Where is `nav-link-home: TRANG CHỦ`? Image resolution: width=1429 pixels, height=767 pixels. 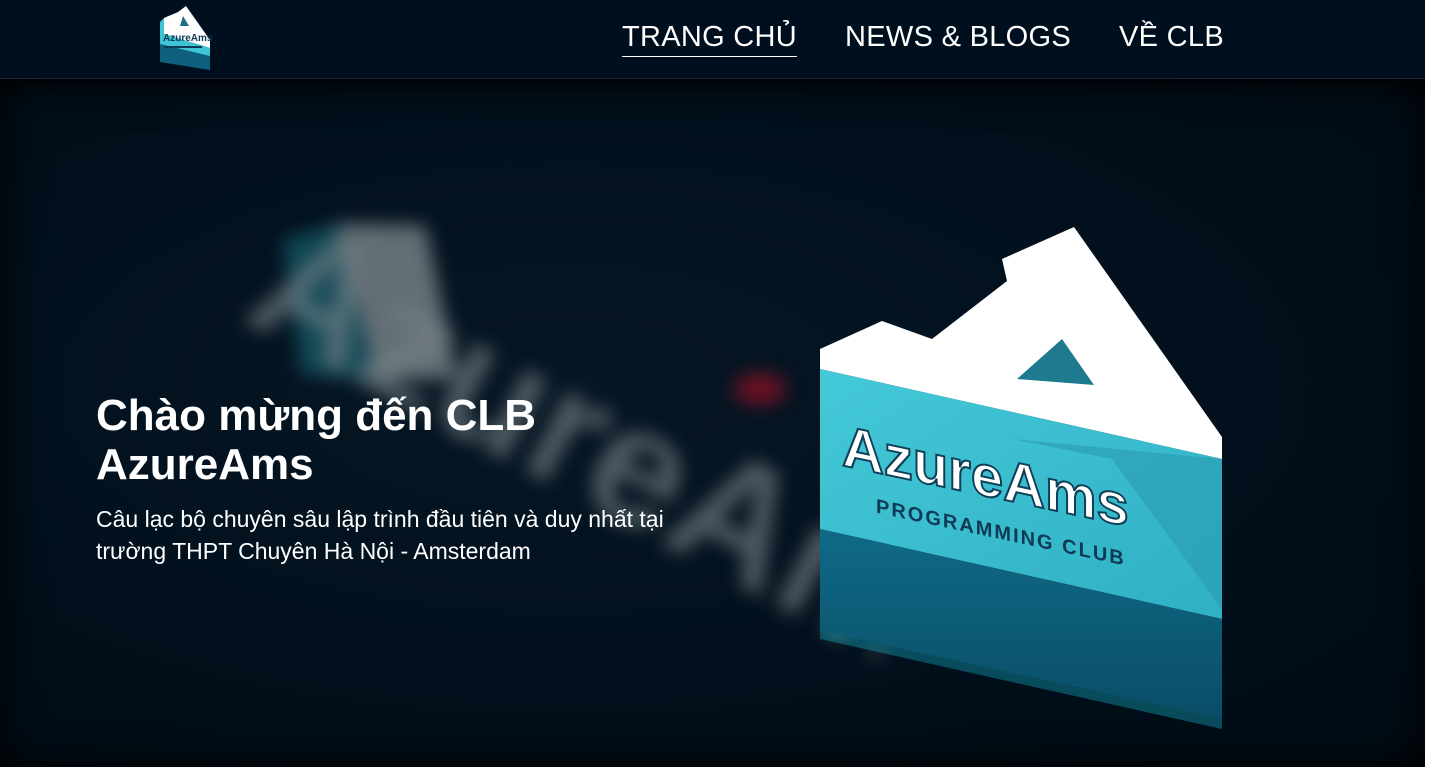 nav-link-home: TRANG CHỦ is located at coordinates (709, 38).